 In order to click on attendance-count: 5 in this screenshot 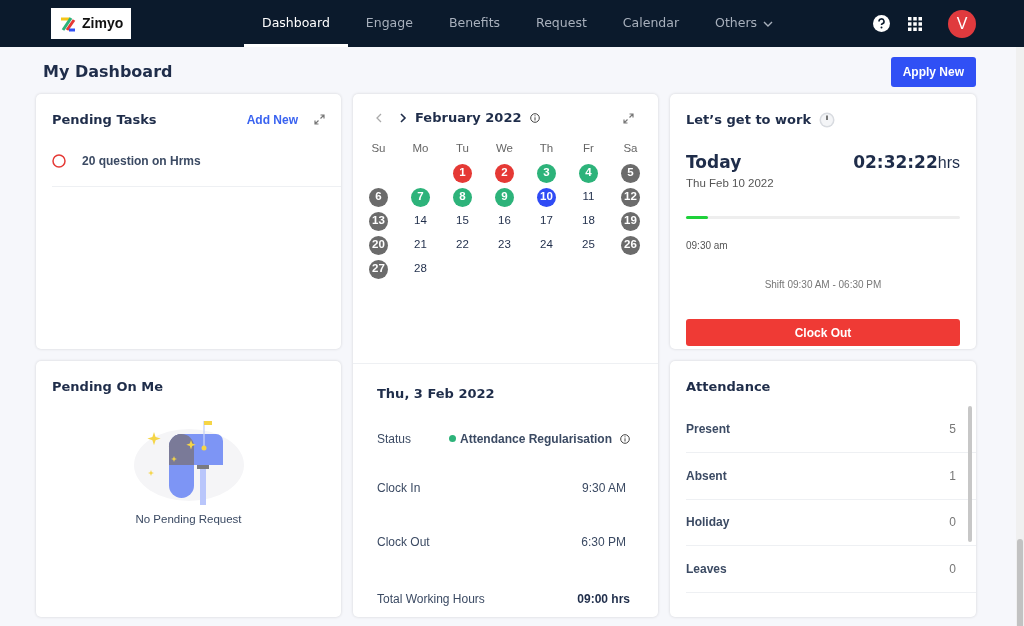, I will do `click(952, 430)`.